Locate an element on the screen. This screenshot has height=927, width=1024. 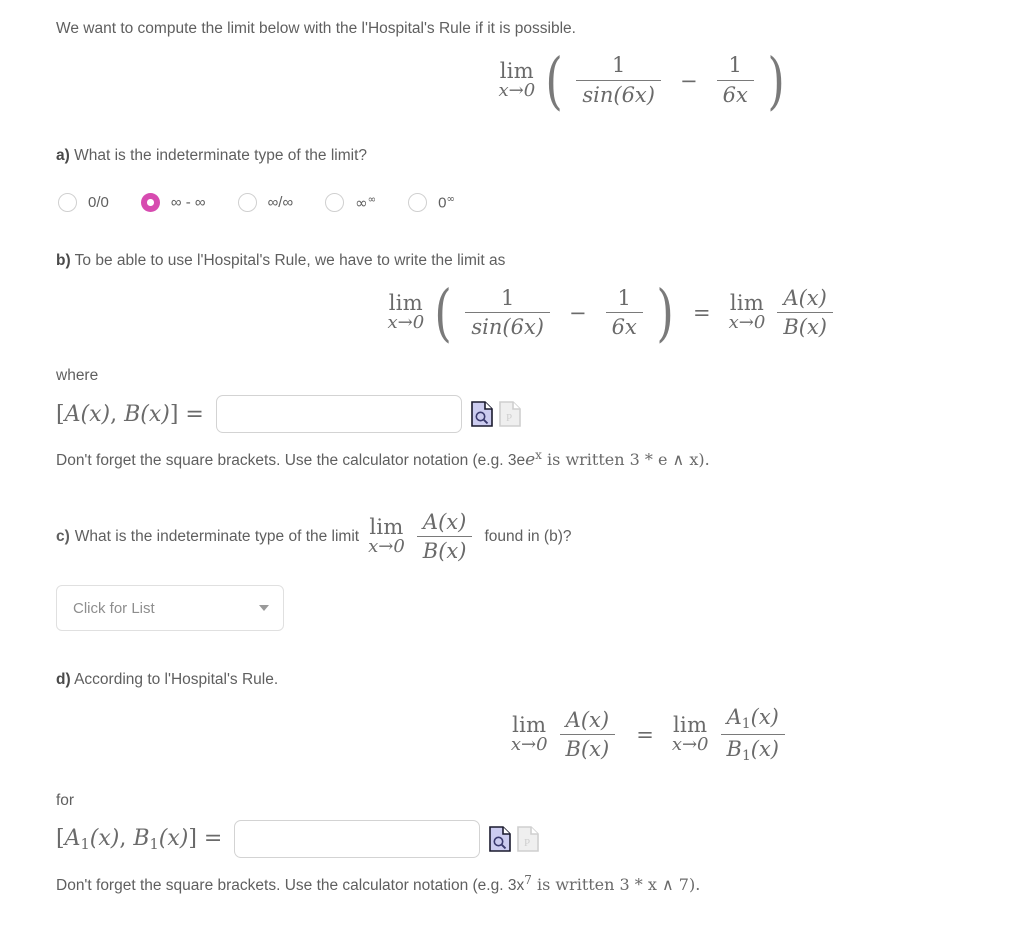
main-limit-equation: lim x→0 ( 1 sin(6x) − 1 6x ) is located at coordinates (520, 81).